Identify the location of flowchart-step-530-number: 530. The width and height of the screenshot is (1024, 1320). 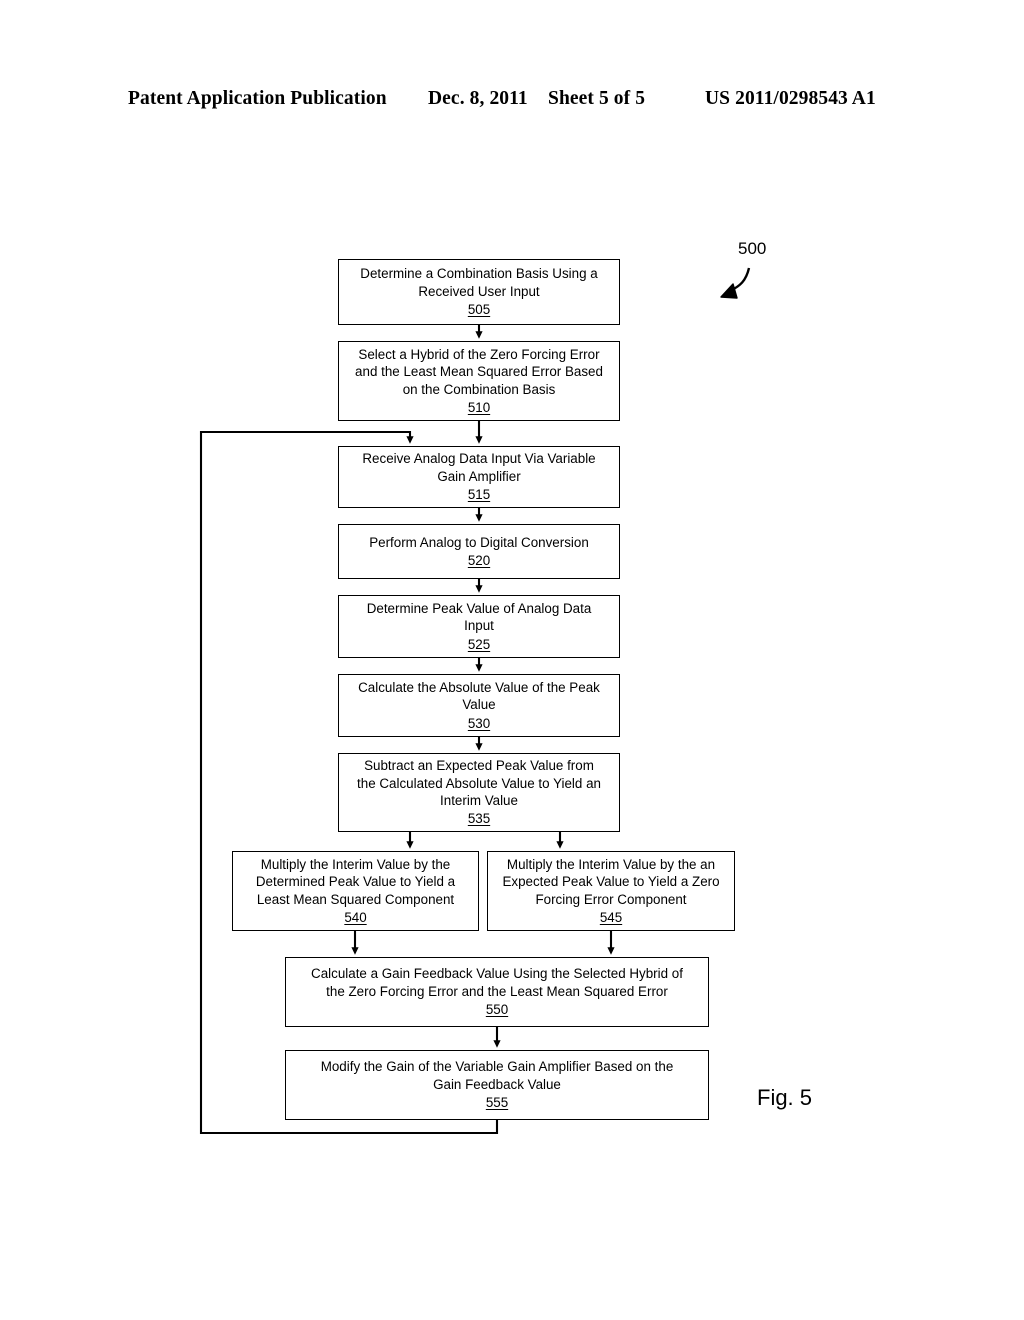
(479, 723).